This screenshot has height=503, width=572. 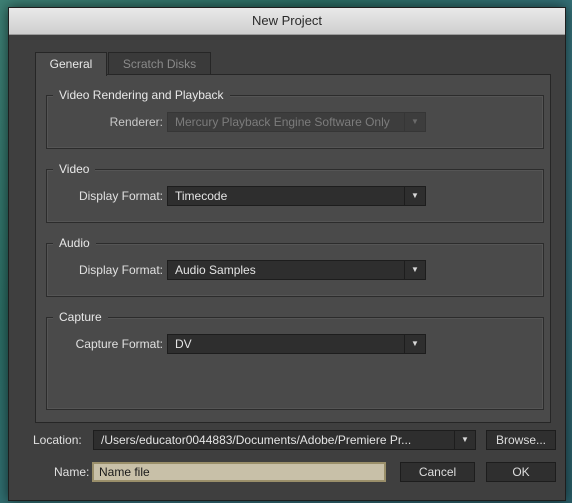 I want to click on audio-display-format-value: Audio Samples, so click(x=215, y=270).